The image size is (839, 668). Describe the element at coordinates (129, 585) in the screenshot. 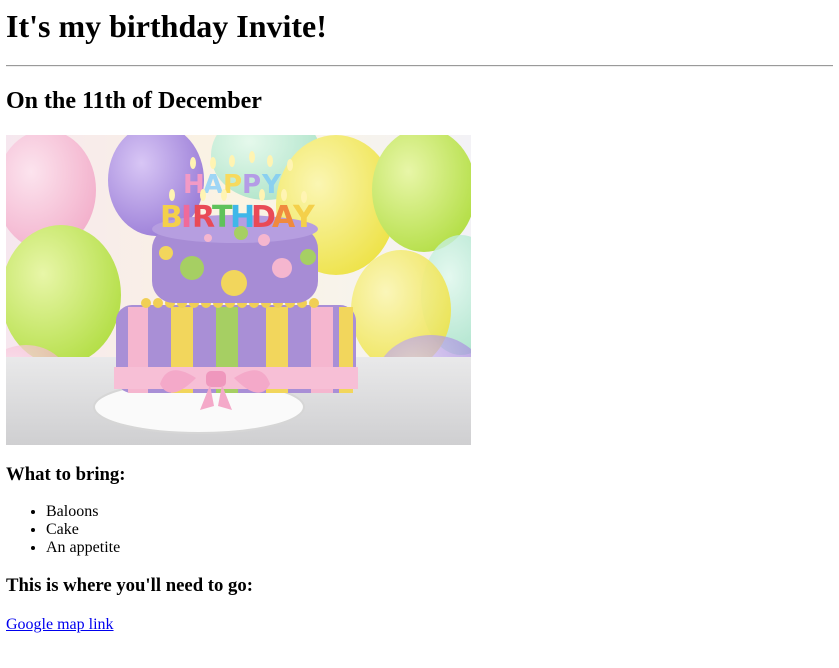

I see `where-heading: This is where you'll need to go:` at that location.